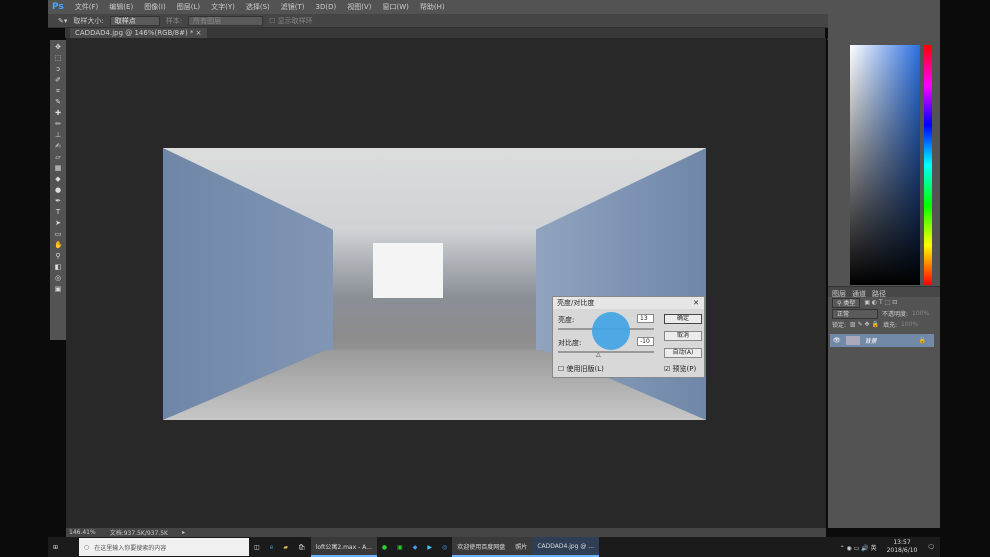  What do you see at coordinates (58, 113) in the screenshot?
I see `healing-tool-icon: ✚` at bounding box center [58, 113].